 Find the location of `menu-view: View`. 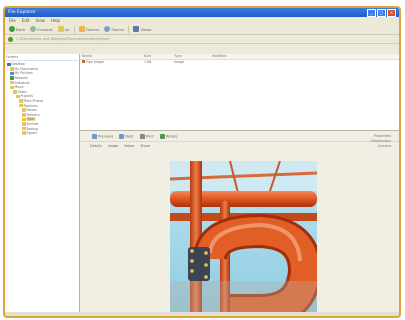

menu-view: View is located at coordinates (40, 20).